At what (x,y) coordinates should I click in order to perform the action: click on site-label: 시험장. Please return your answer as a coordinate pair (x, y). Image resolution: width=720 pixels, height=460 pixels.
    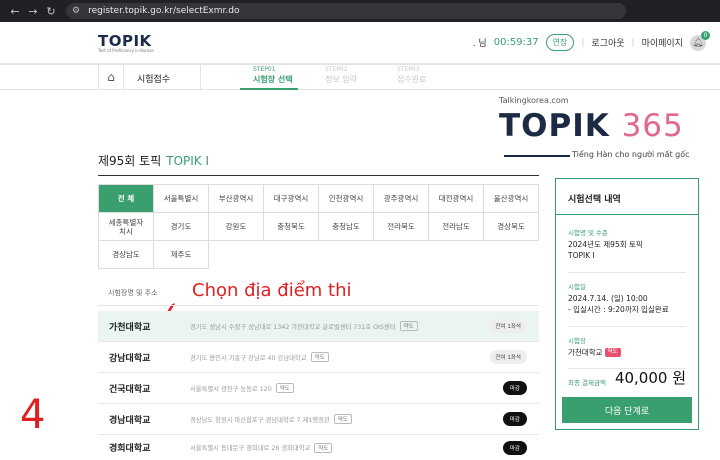
    Looking at the image, I should click on (577, 340).